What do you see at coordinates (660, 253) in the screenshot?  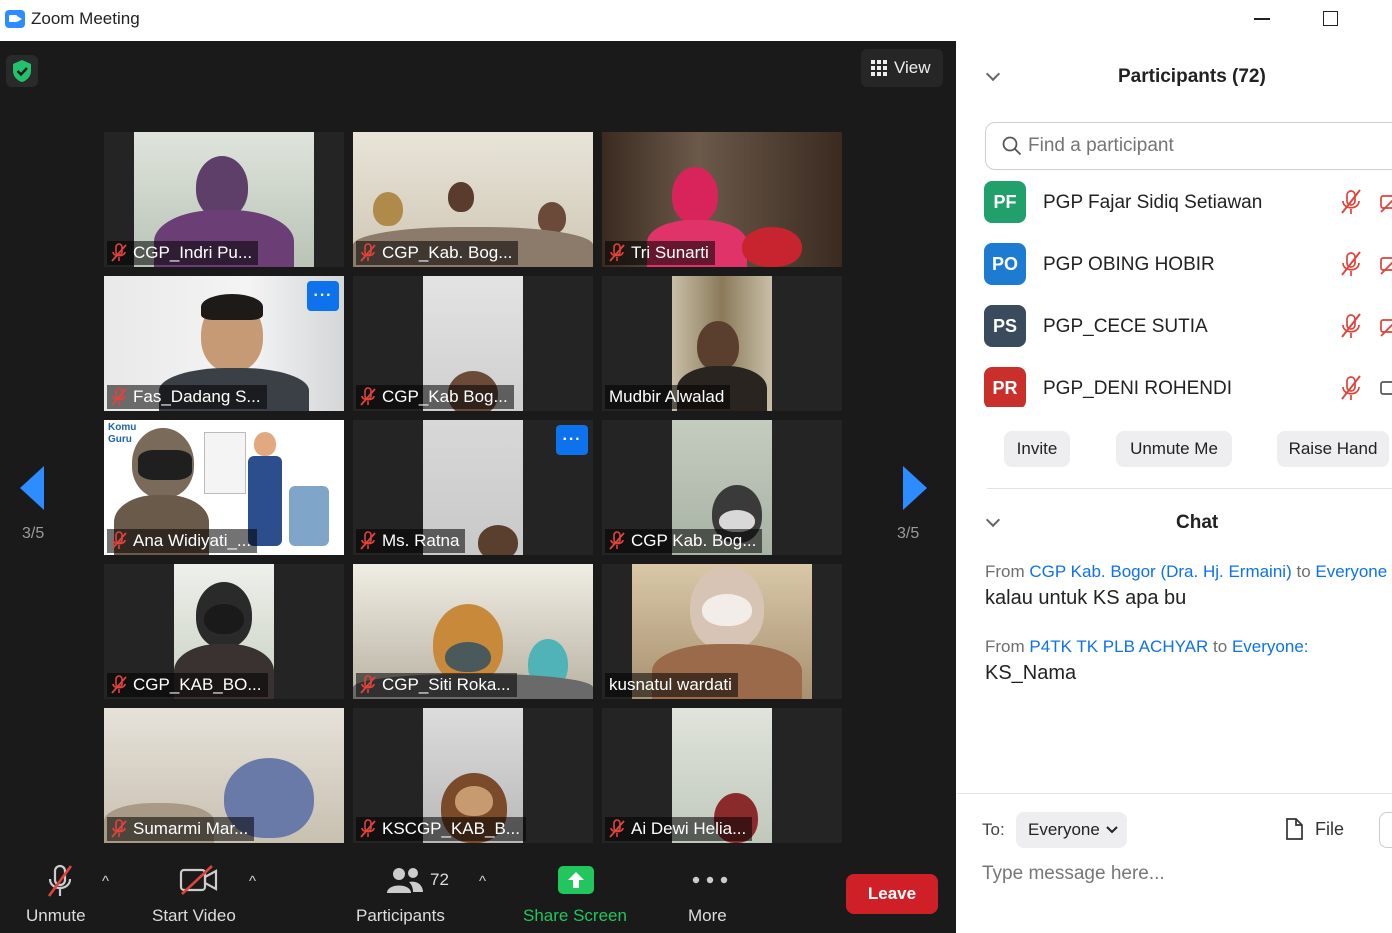 I see `participant-name-tag: Tri Sunarti` at bounding box center [660, 253].